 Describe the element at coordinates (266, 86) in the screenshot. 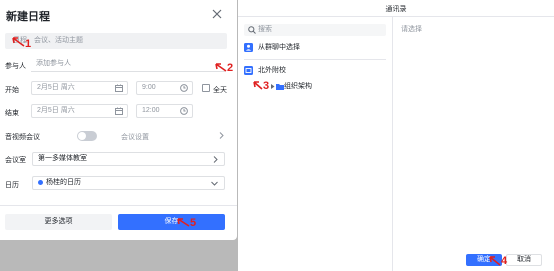

I see `annotation-3: 3` at that location.